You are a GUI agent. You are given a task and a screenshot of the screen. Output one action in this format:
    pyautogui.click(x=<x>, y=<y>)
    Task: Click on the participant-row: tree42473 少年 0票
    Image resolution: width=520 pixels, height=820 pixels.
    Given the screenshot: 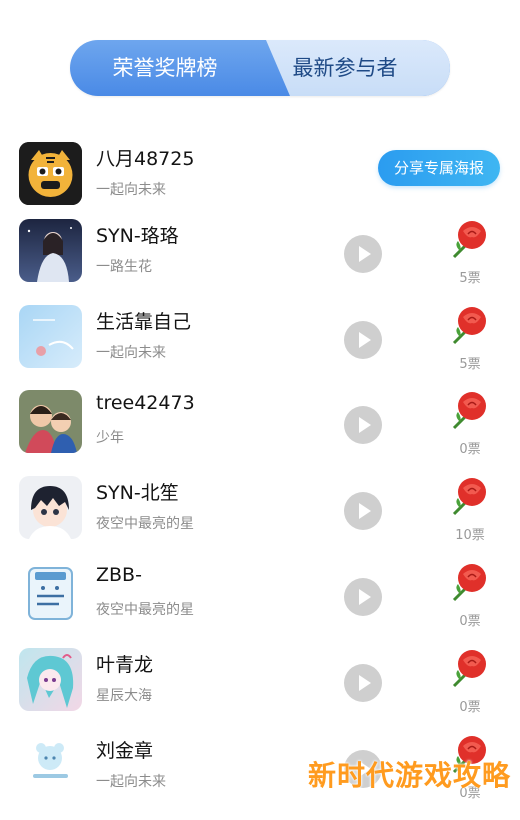 What is the action you would take?
    pyautogui.click(x=260, y=433)
    